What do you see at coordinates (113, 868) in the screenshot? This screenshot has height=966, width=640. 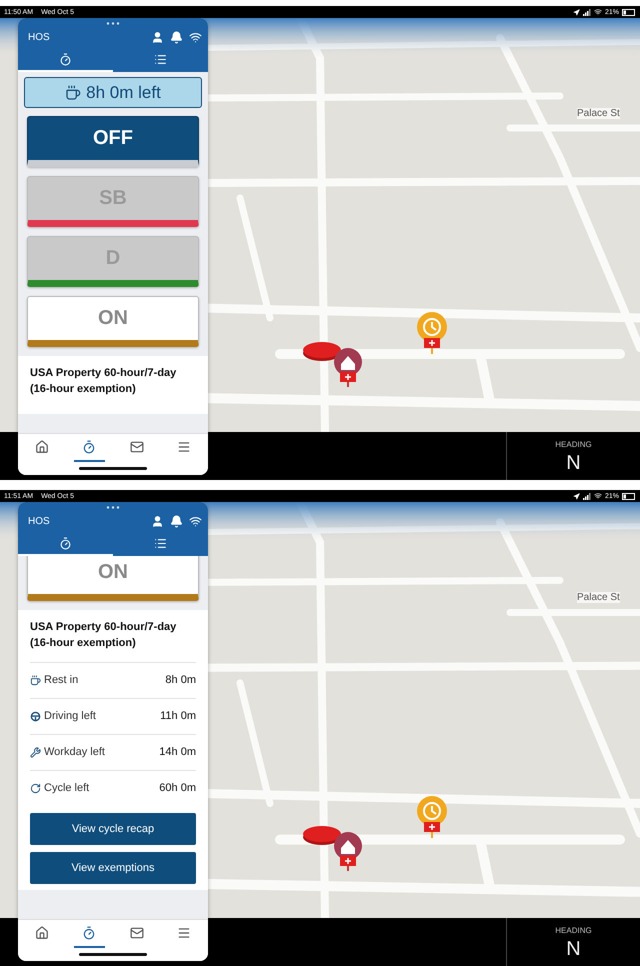 I see `action-button: View exemptions` at bounding box center [113, 868].